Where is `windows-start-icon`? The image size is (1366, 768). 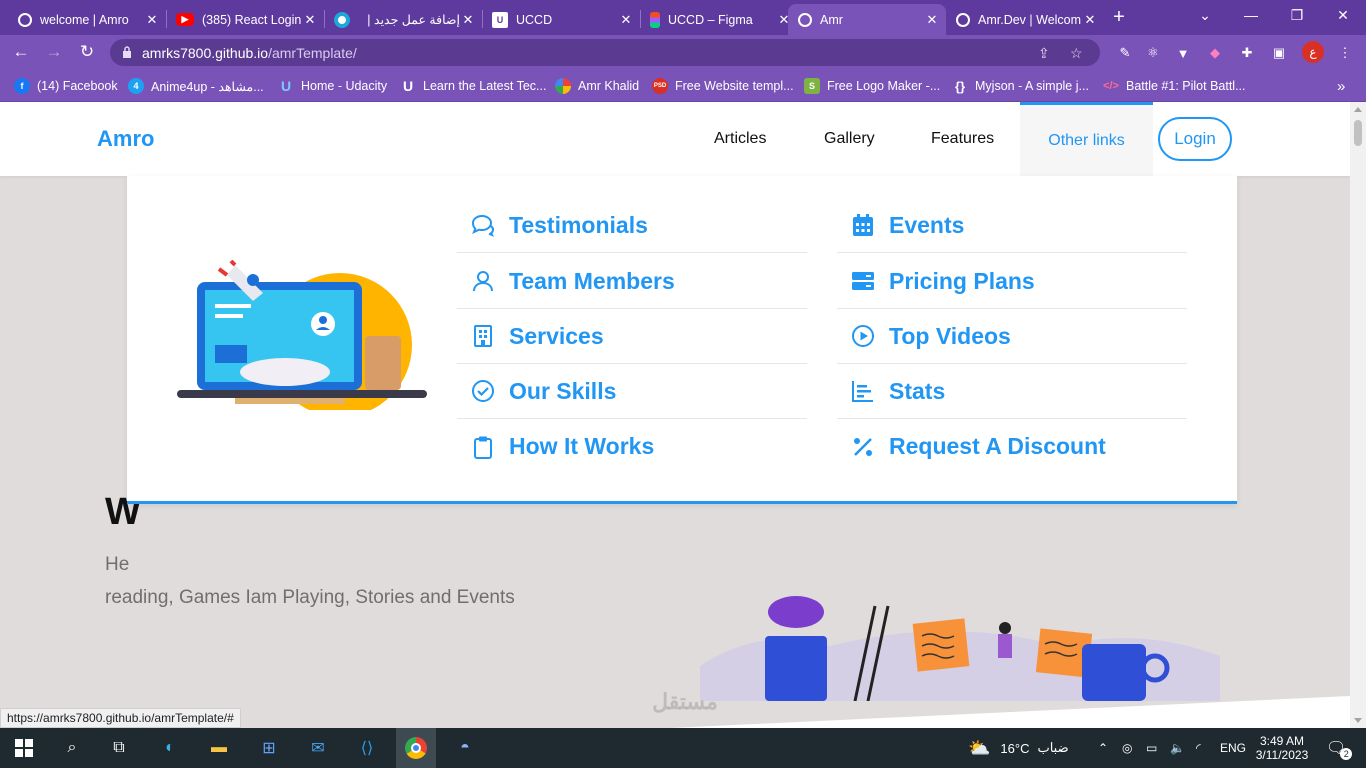
windows-start-icon is located at coordinates (24, 748).